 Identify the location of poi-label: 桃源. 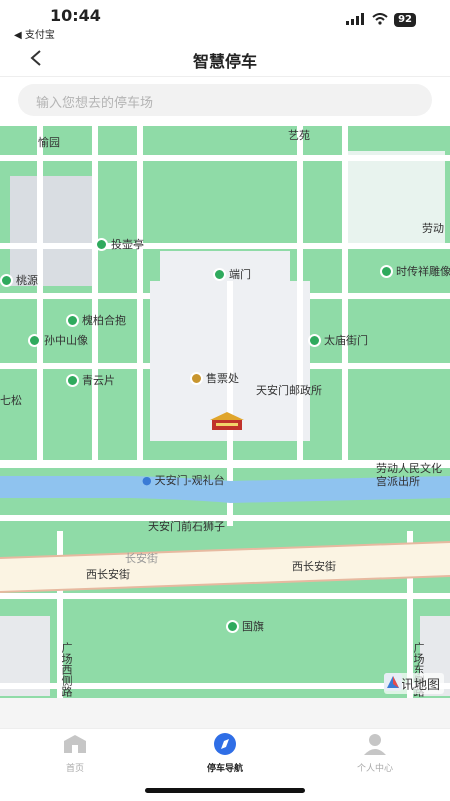
(19, 280).